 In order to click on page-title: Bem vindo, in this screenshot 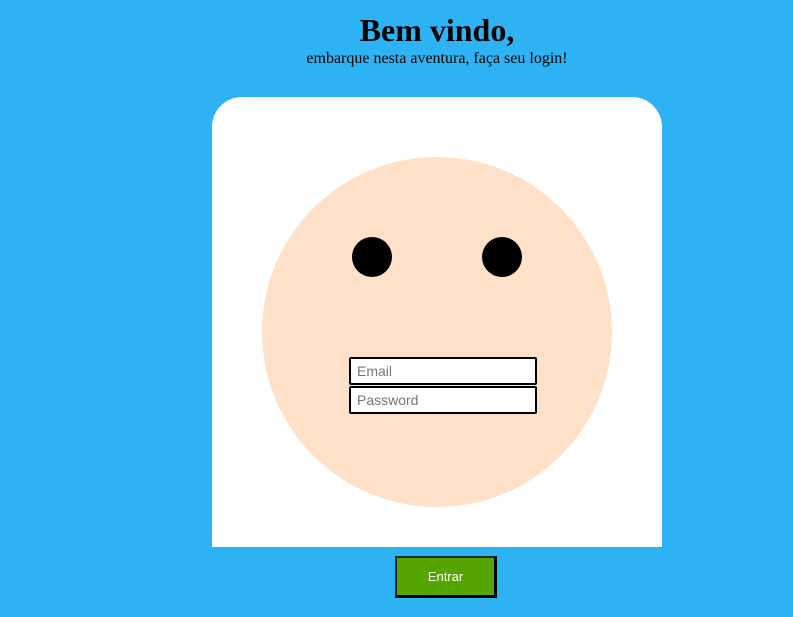, I will do `click(437, 30)`.